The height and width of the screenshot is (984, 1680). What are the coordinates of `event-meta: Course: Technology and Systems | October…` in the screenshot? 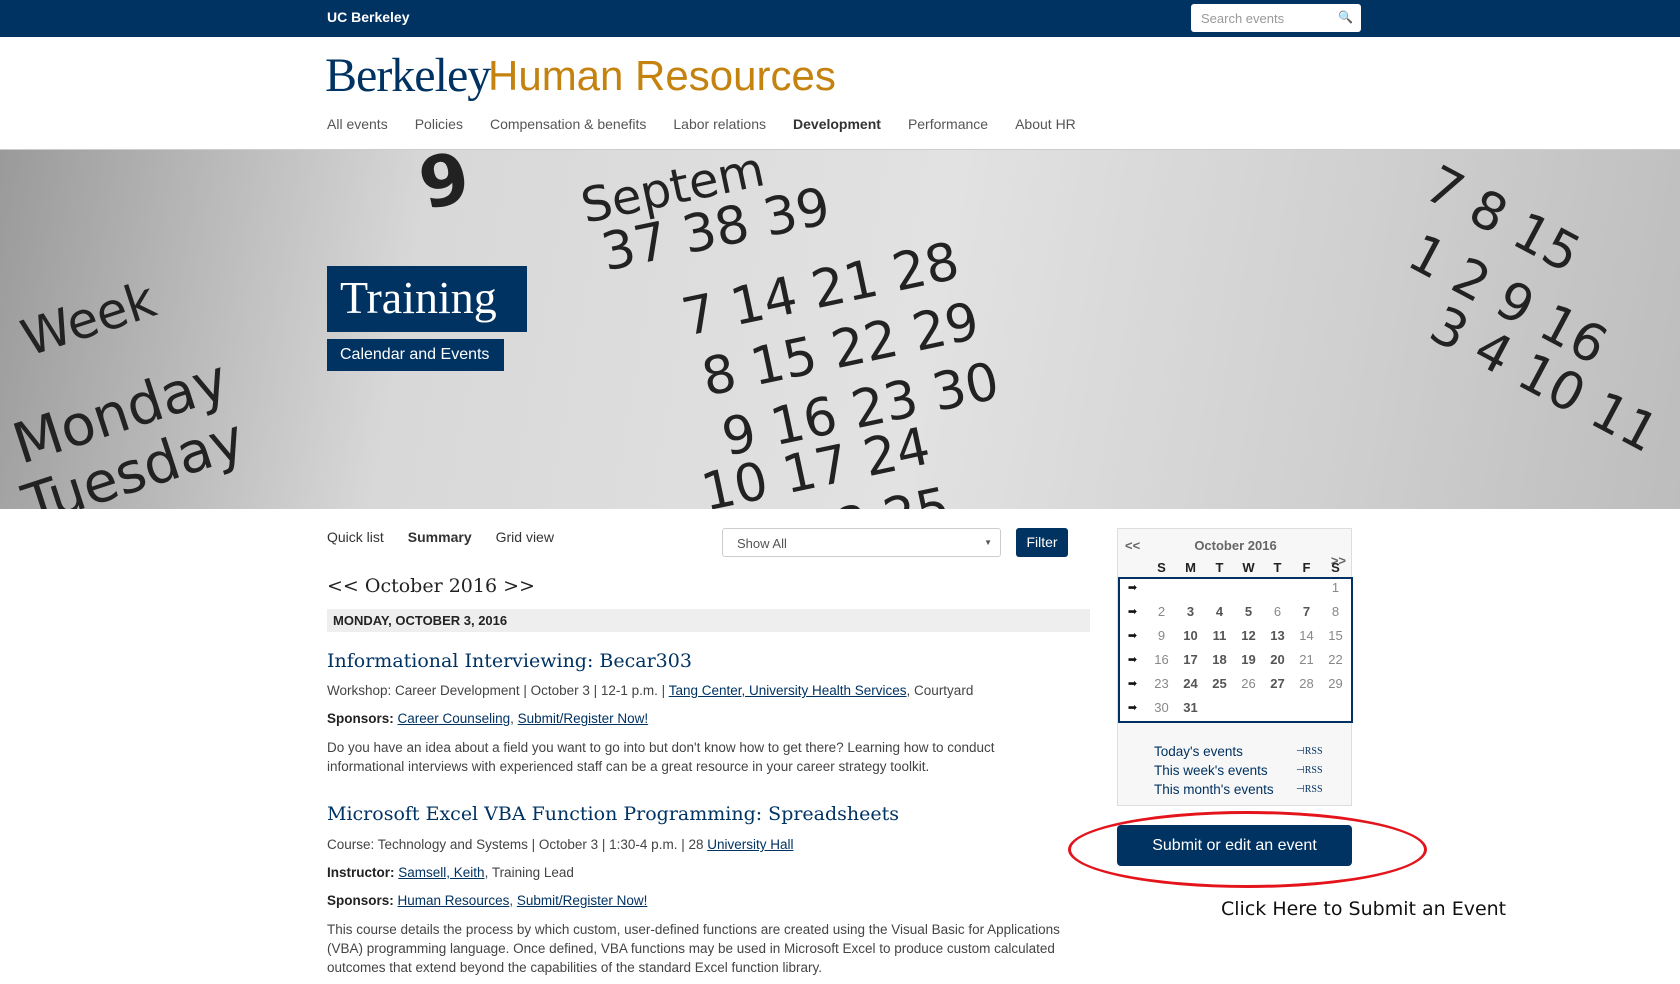 It's located at (560, 844).